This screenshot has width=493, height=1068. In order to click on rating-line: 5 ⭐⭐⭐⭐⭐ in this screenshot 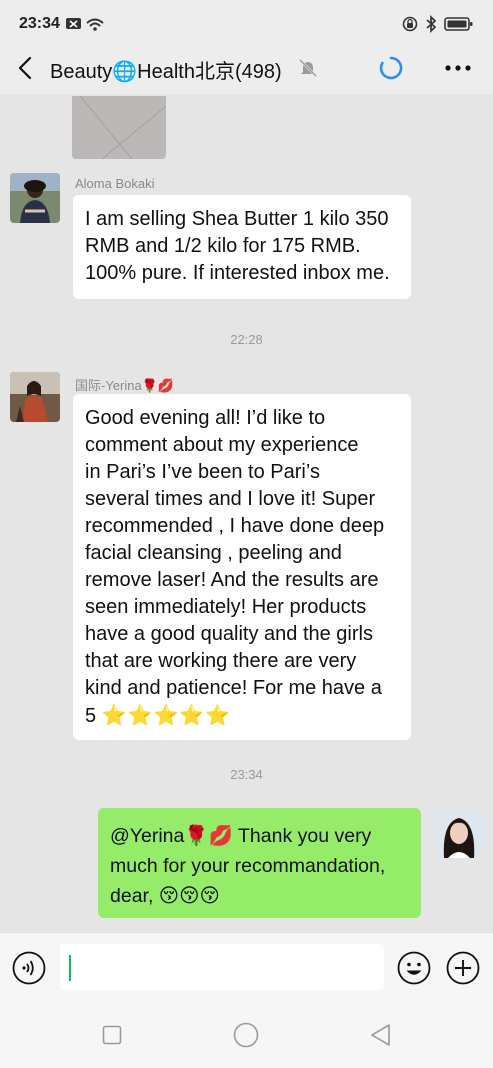, I will do `click(242, 716)`.